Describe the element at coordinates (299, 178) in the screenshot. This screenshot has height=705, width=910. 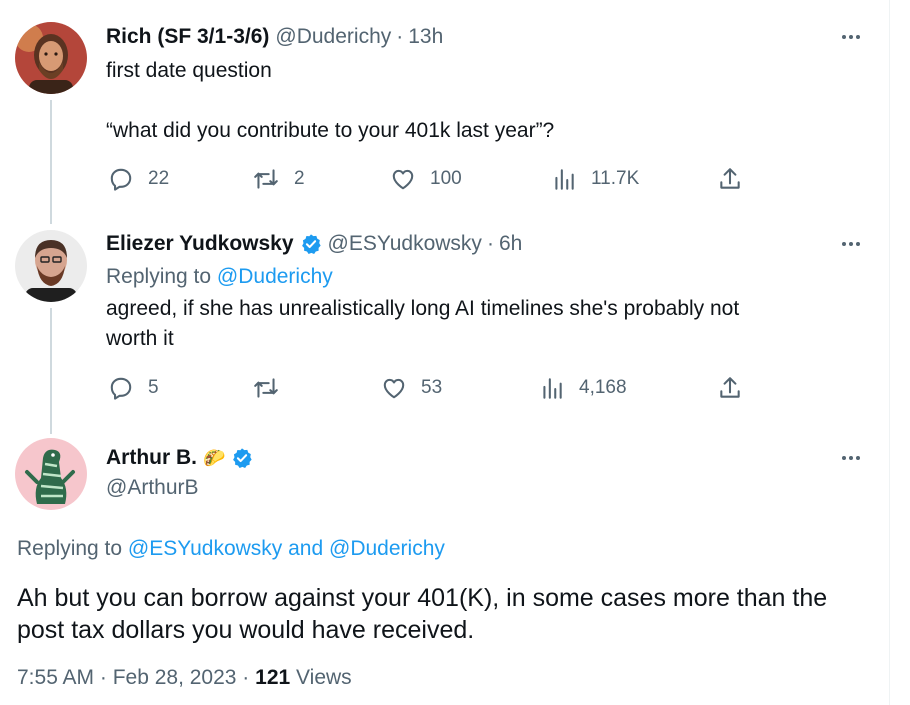
I see `retweet-count: 2` at that location.